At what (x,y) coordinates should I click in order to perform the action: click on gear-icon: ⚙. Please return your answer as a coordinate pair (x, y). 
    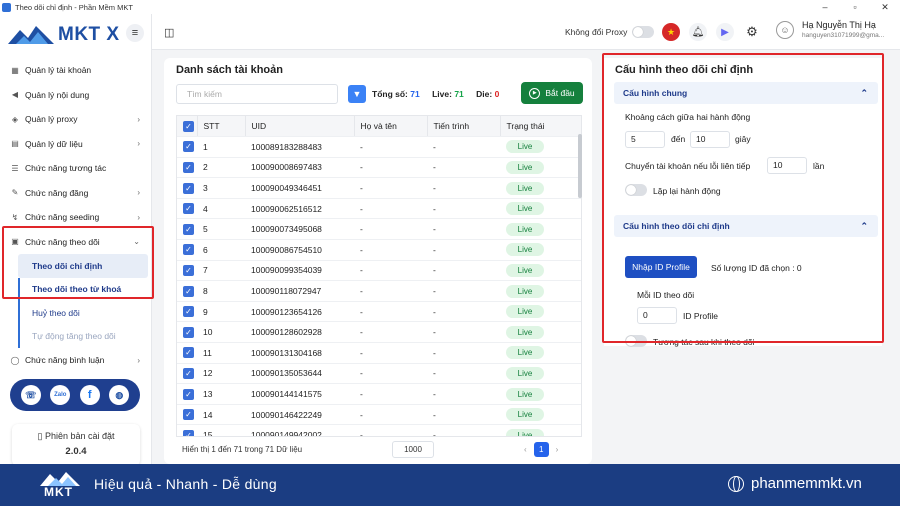
    Looking at the image, I should click on (752, 32).